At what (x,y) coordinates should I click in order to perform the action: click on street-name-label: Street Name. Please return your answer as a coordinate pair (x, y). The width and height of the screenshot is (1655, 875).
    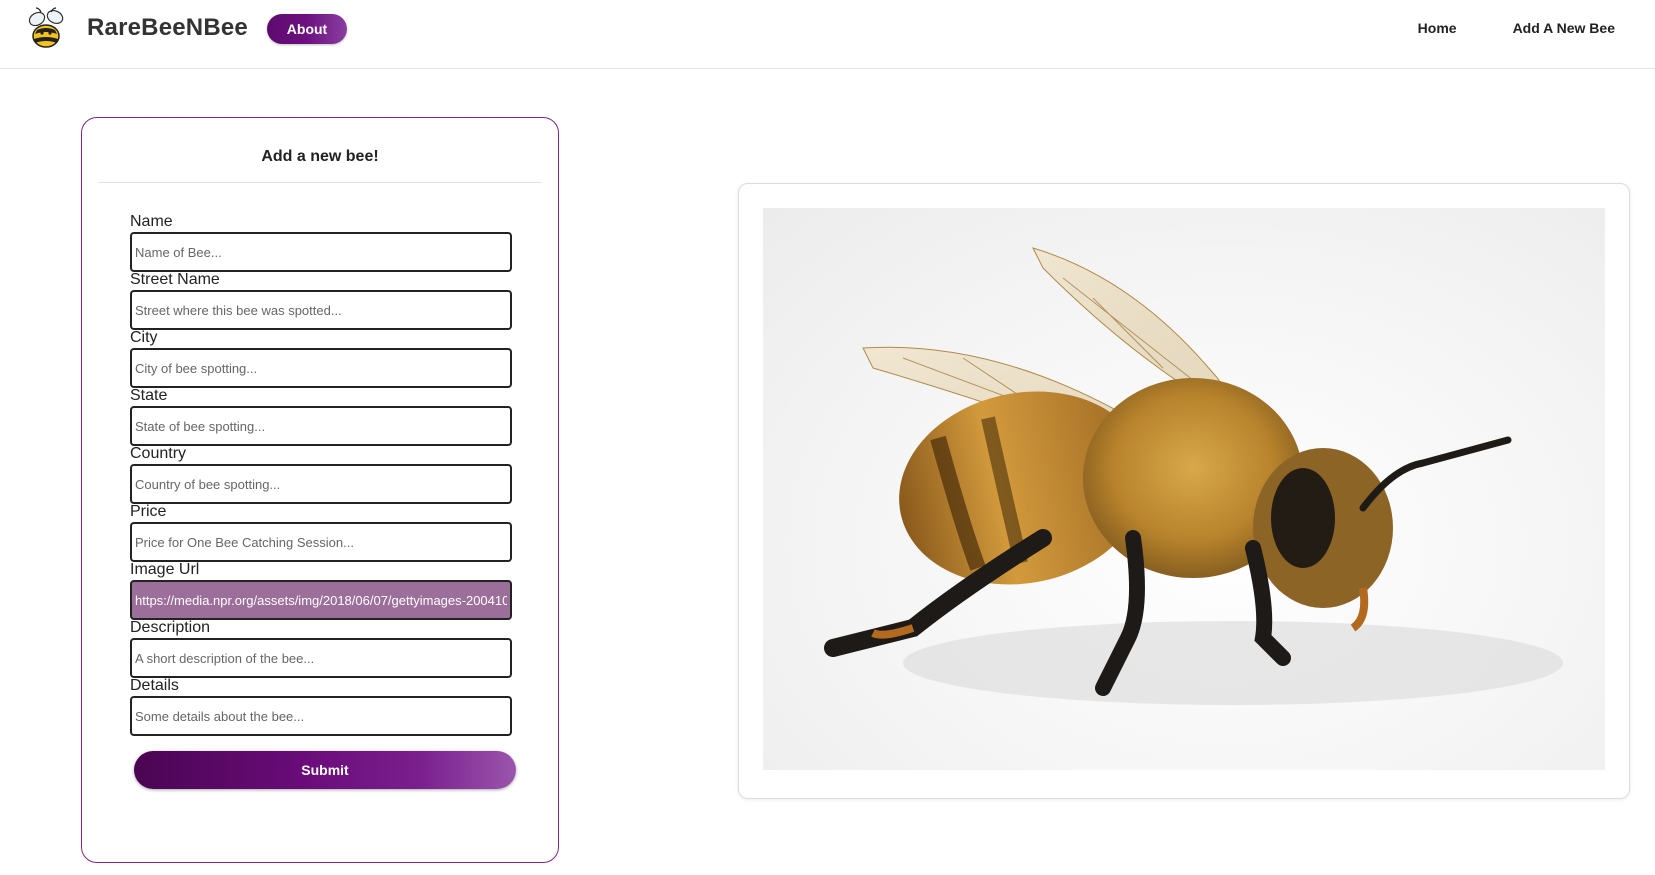
    Looking at the image, I should click on (175, 279).